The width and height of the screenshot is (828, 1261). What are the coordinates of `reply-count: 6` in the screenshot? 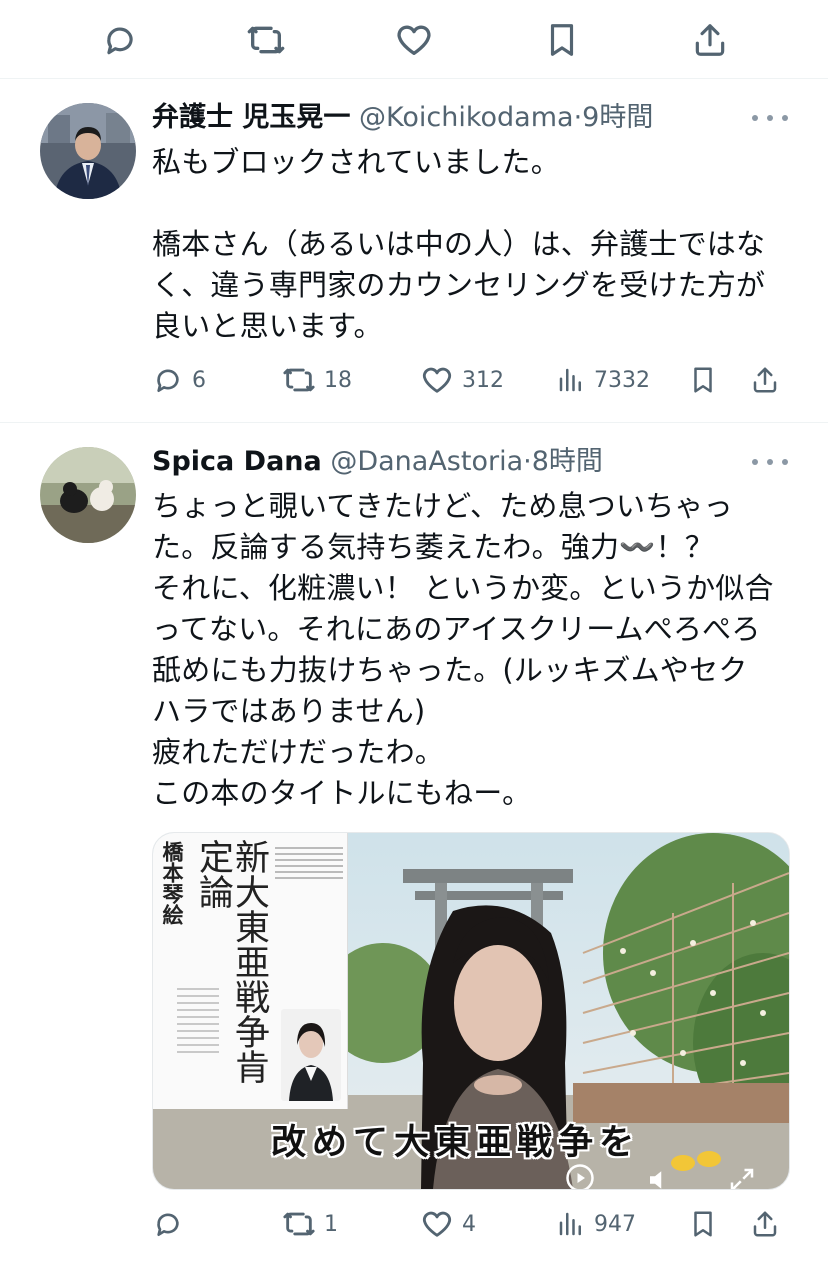 It's located at (199, 380).